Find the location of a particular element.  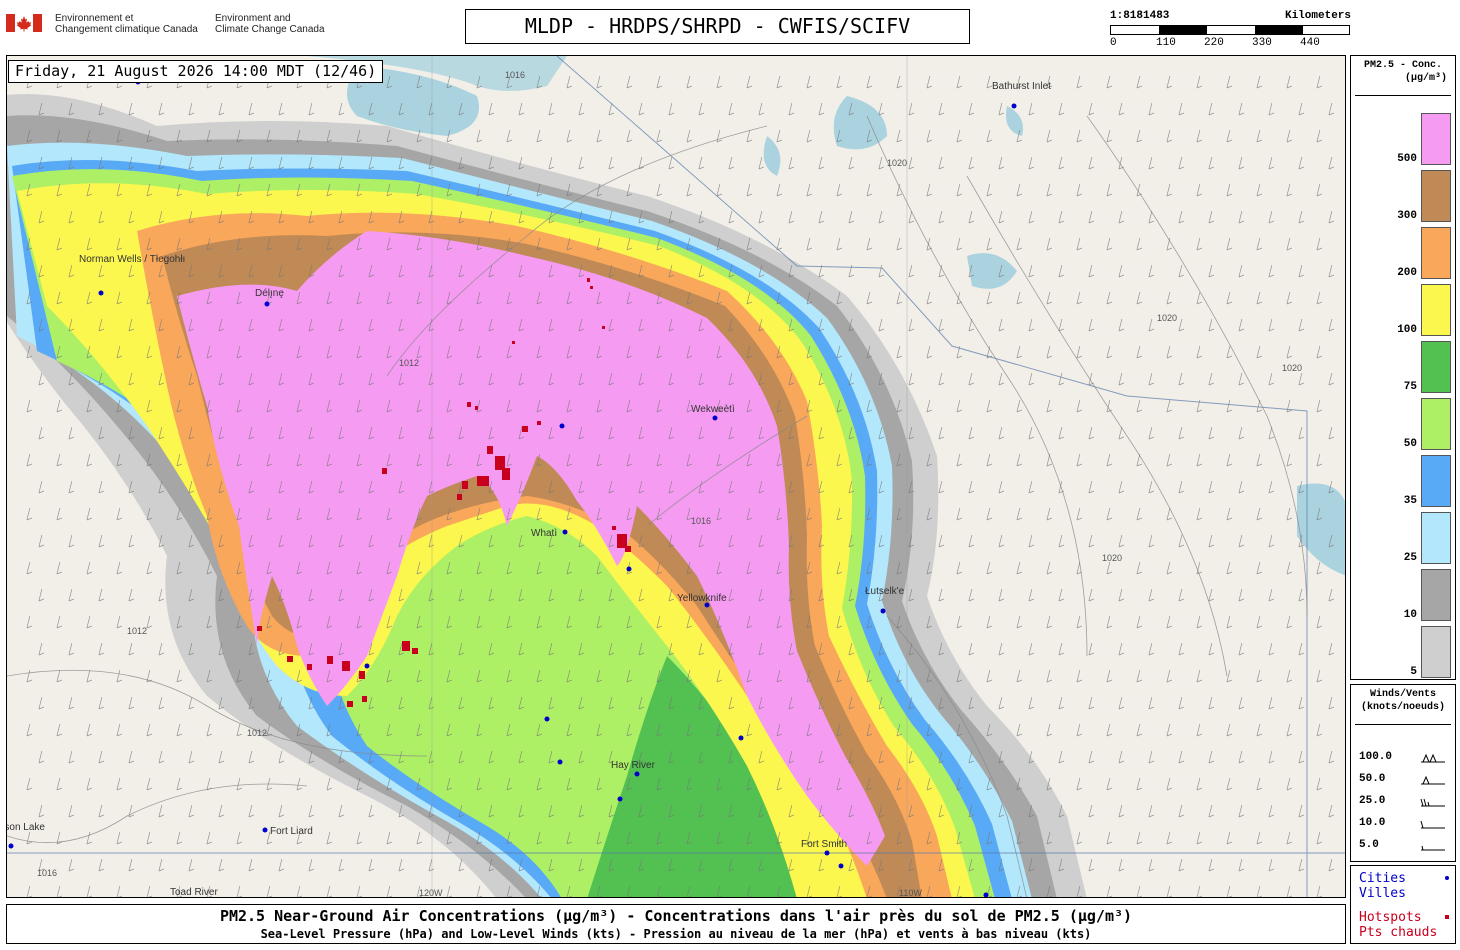

pm25-legend-title-text: PM2.5 - Conc. is located at coordinates (1402, 65).